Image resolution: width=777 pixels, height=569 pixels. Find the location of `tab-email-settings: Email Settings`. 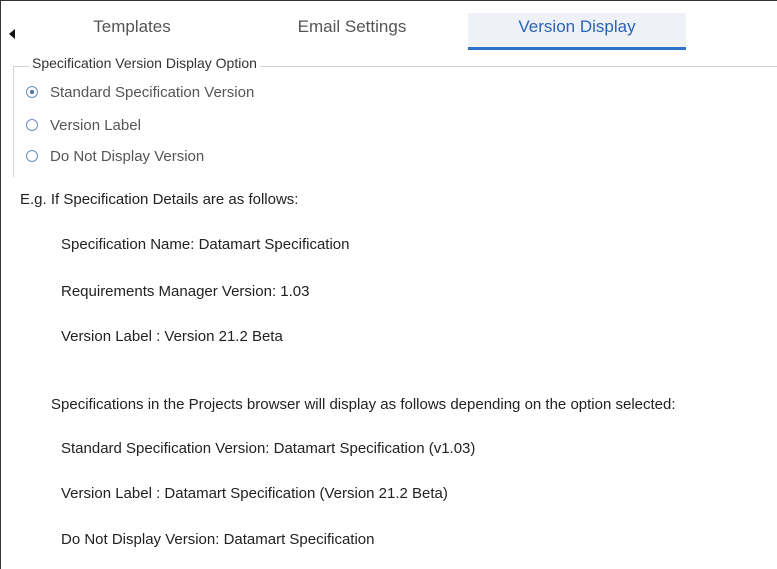

tab-email-settings: Email Settings is located at coordinates (352, 30).